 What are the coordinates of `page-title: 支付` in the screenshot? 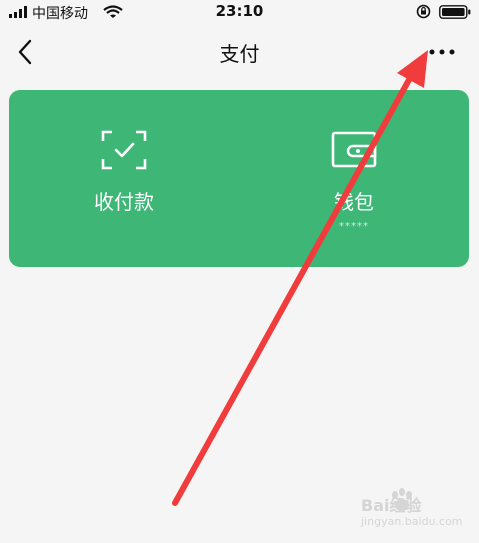 It's located at (239, 54).